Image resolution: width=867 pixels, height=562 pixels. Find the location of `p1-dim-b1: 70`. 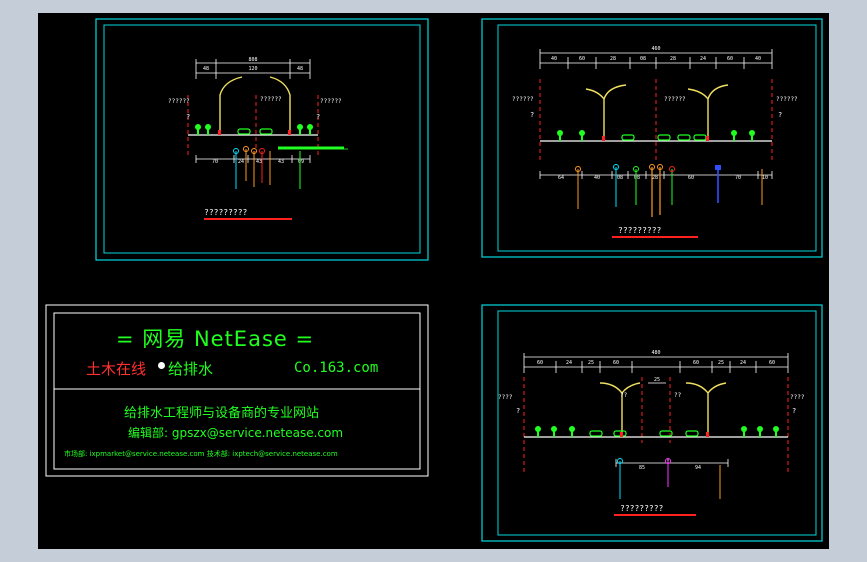

p1-dim-b1: 70 is located at coordinates (215, 162).